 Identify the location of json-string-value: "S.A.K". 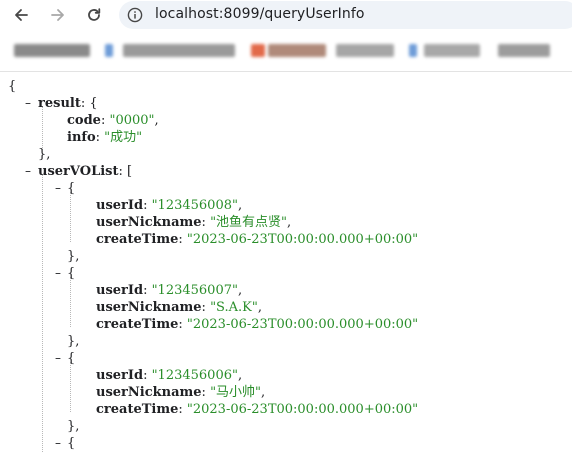
(234, 307).